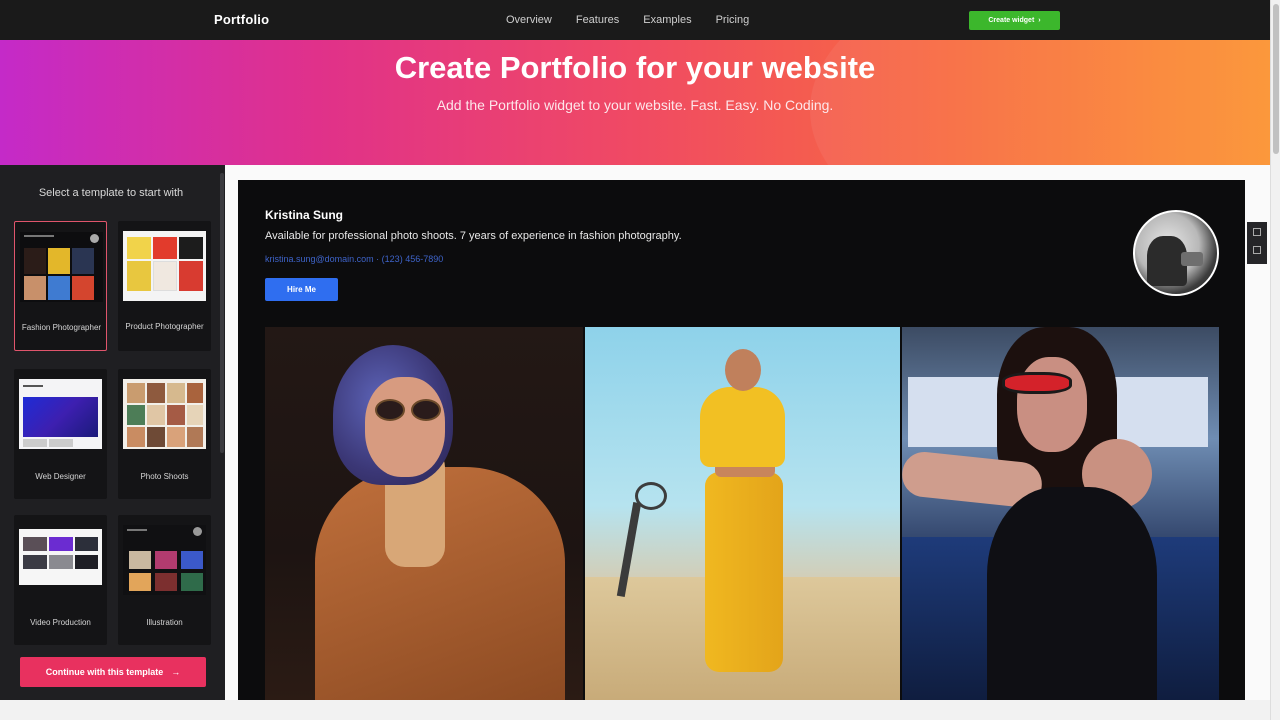 The image size is (1280, 720). I want to click on chevron-right-icon: ›, so click(1039, 20).